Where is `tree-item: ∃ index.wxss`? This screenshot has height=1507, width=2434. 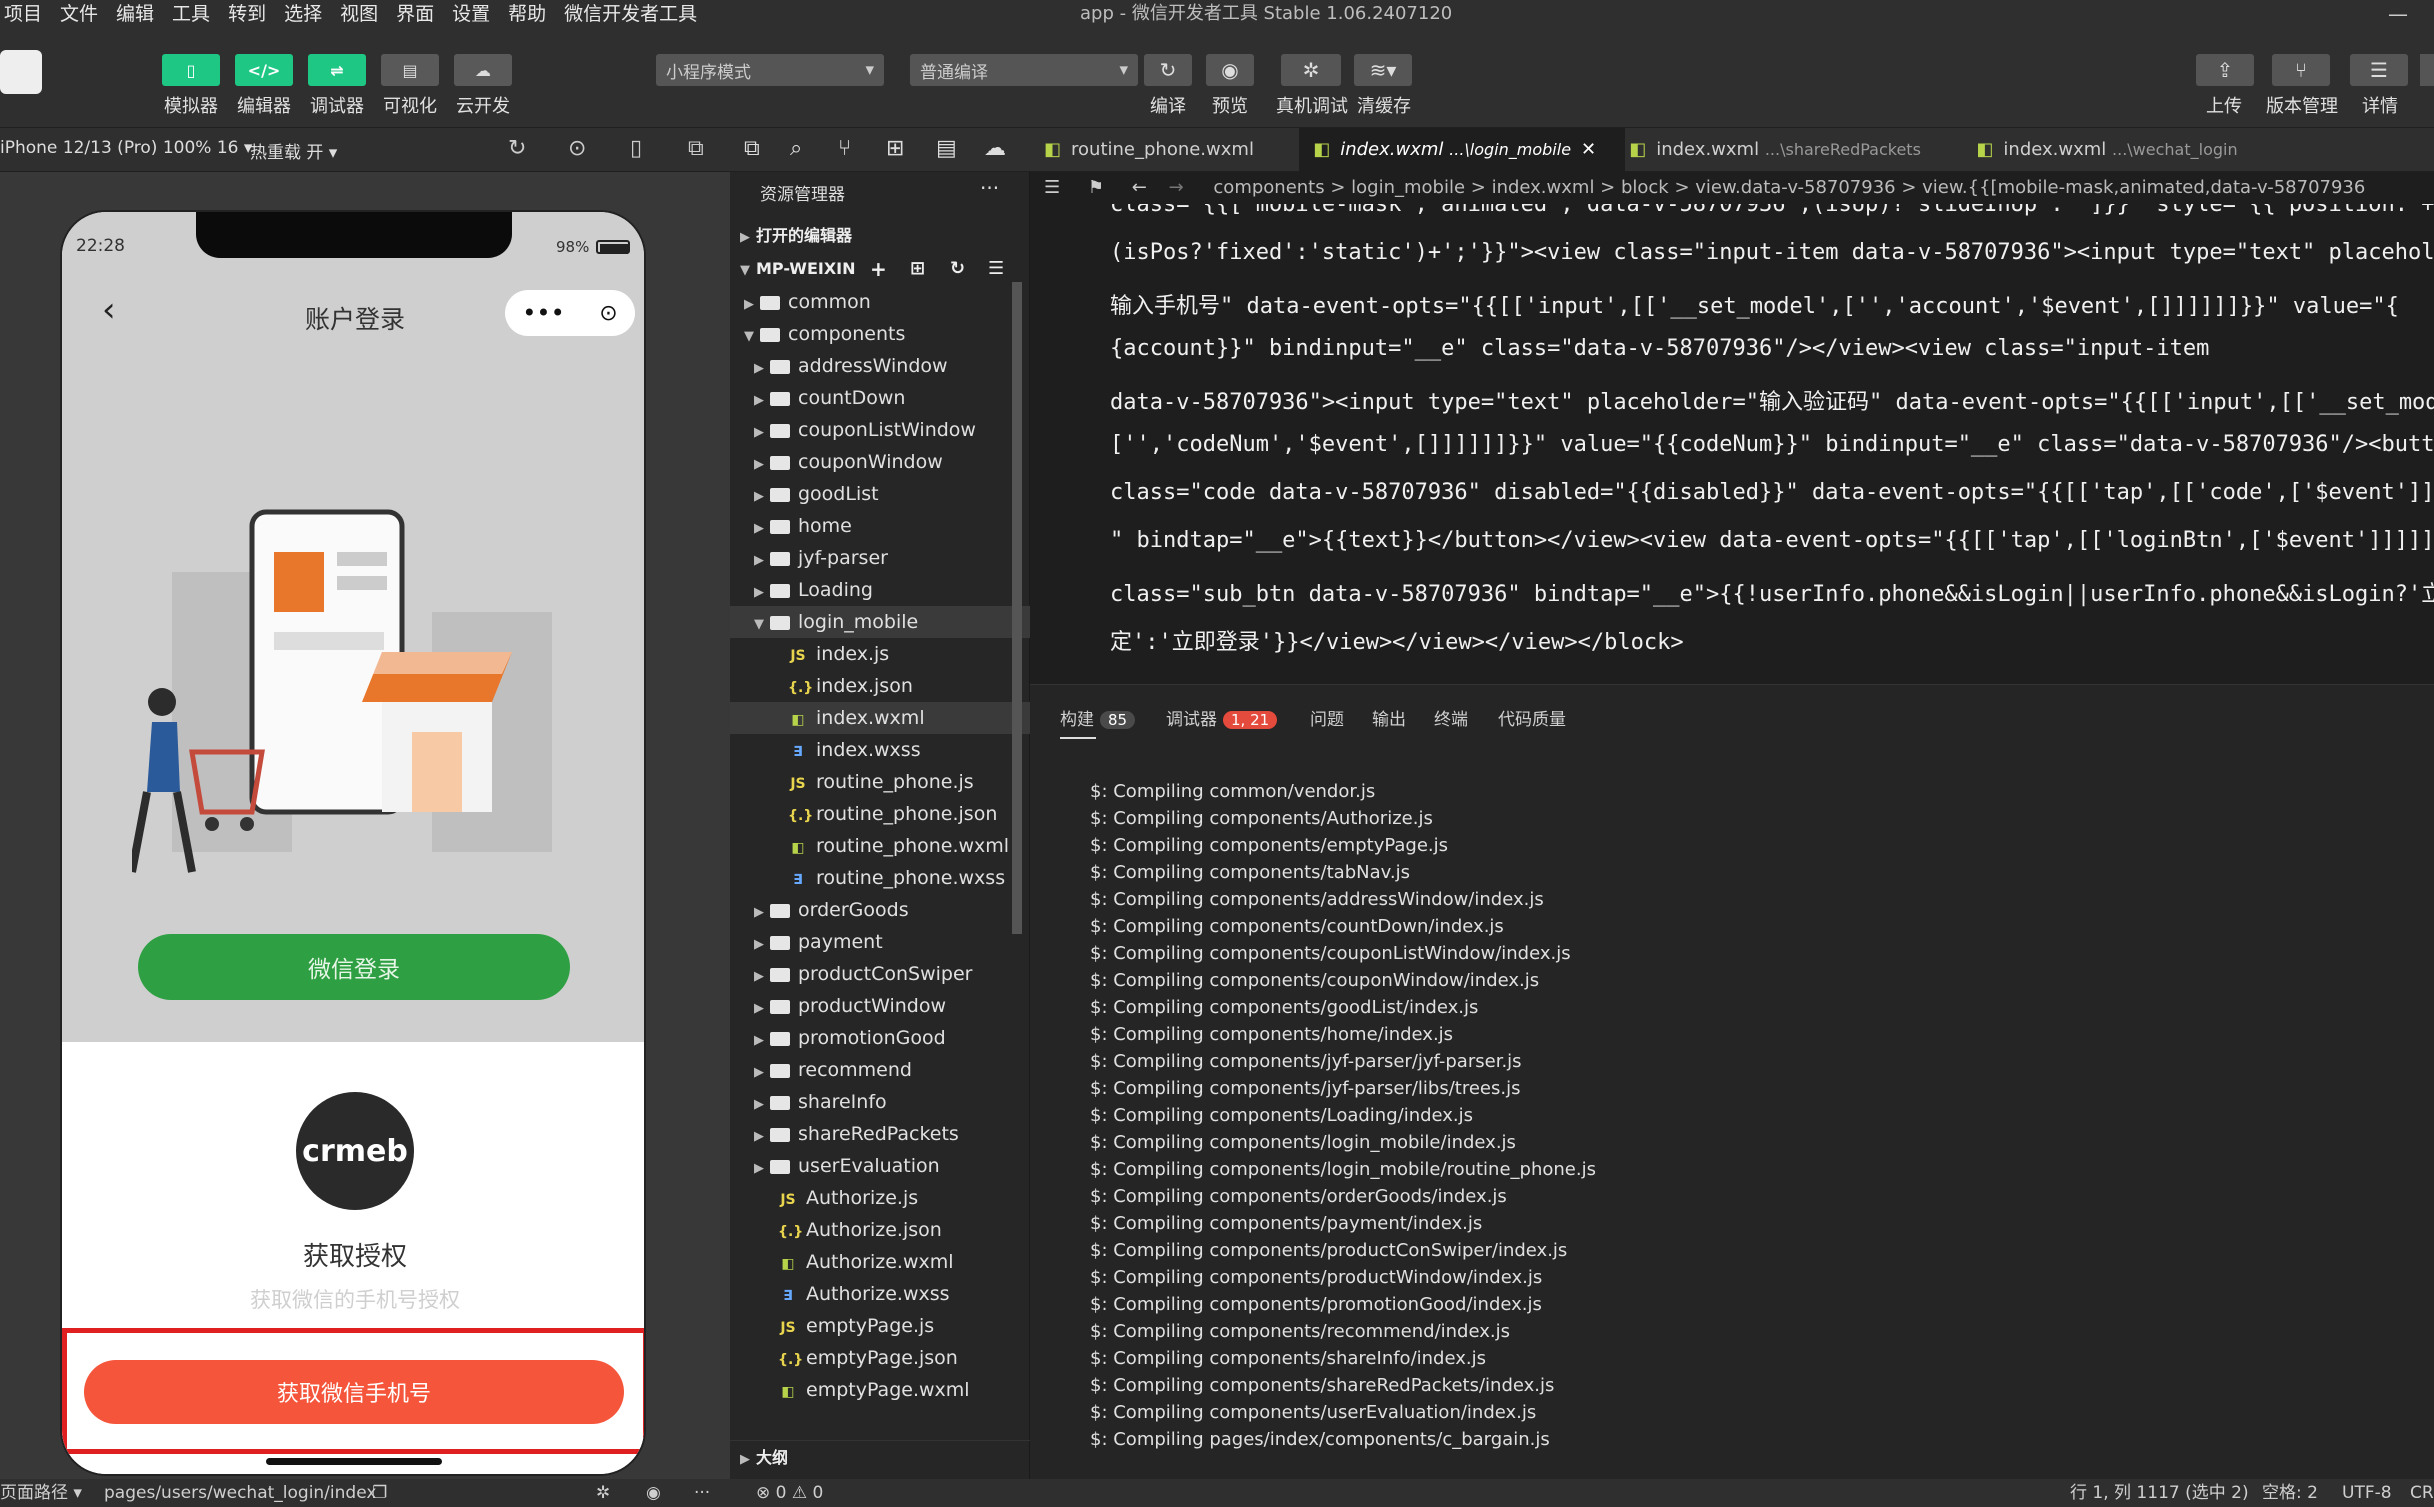
tree-item: ∃ index.wxss is located at coordinates (880, 750).